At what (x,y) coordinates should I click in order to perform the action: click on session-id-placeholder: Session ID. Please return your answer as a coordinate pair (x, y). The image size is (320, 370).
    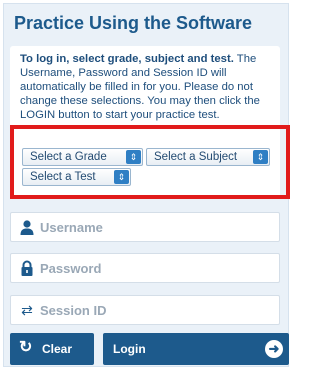
    Looking at the image, I should click on (73, 310).